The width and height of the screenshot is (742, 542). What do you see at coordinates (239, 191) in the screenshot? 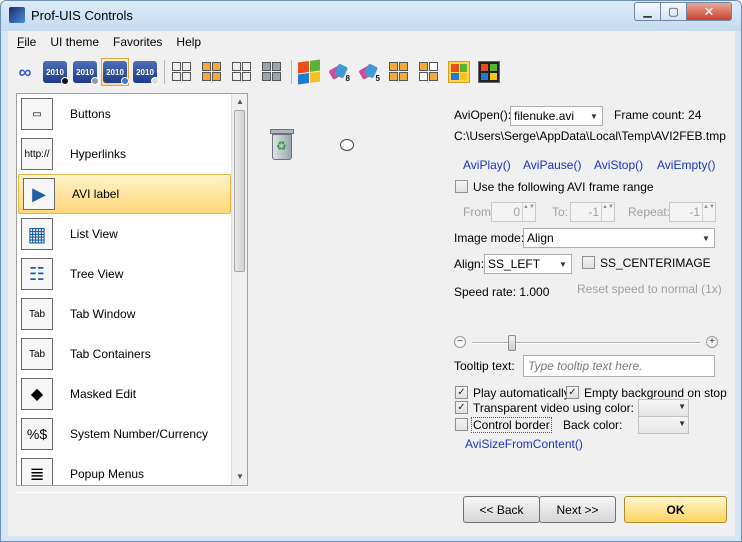
I see `scrollbar-thumb` at bounding box center [239, 191].